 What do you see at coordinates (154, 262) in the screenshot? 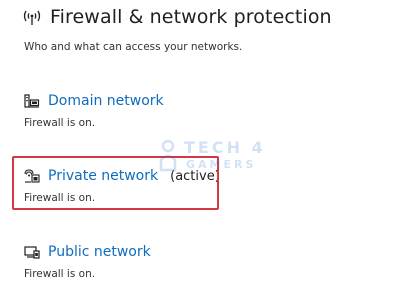
I see `public-network-section: Public network Firewall is on.` at bounding box center [154, 262].